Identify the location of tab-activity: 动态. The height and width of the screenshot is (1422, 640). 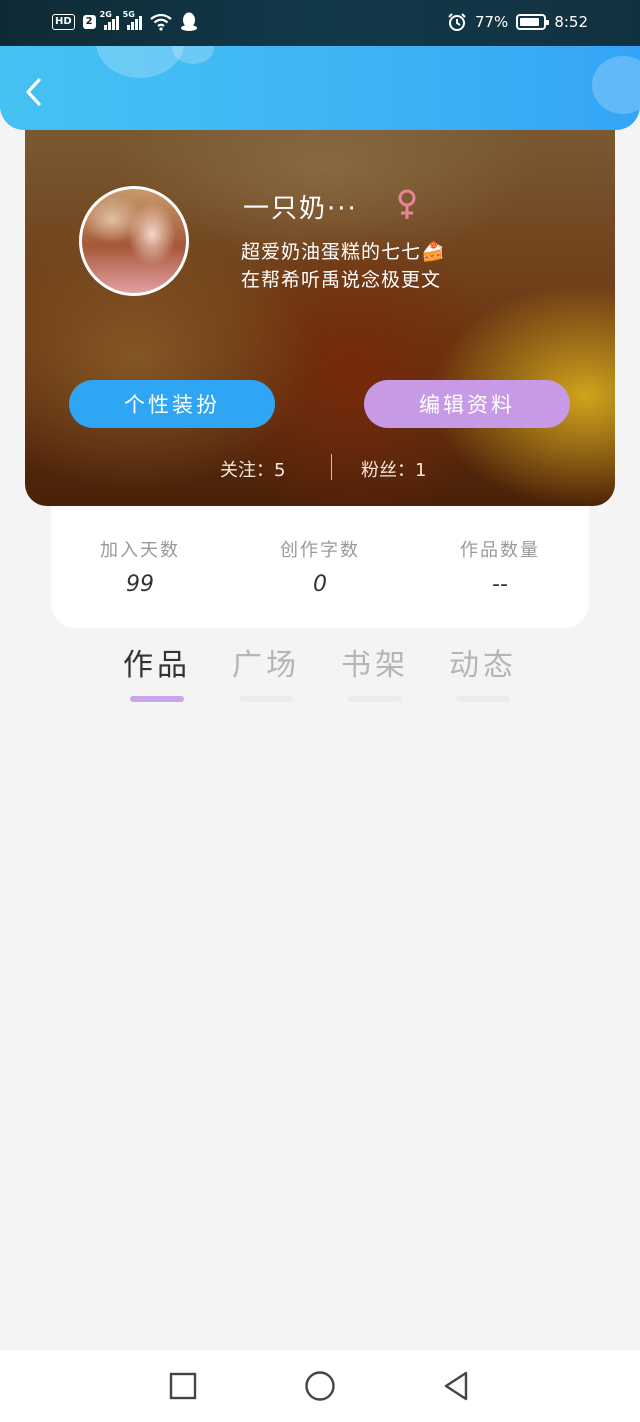
(483, 671).